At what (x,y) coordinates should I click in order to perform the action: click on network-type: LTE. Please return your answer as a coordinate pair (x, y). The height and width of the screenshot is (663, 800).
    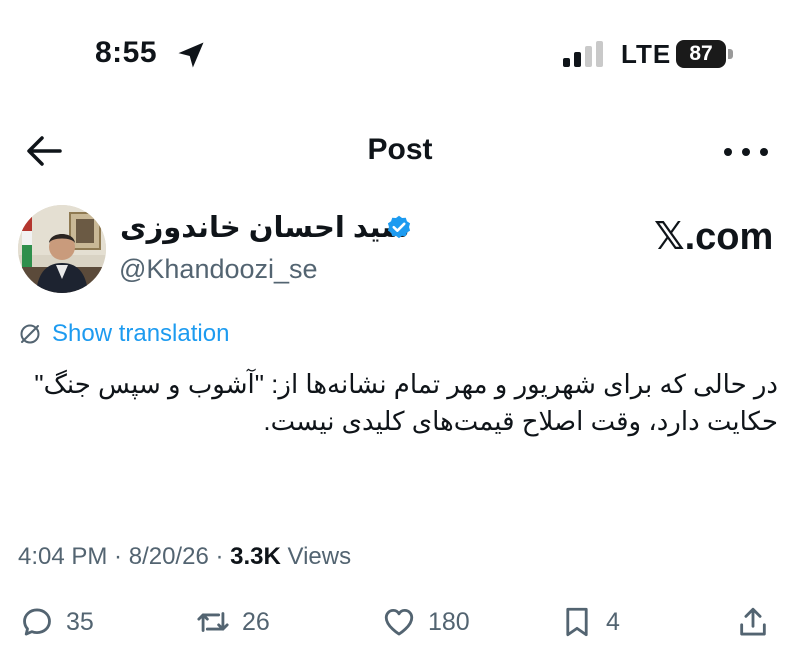
    Looking at the image, I should click on (646, 54).